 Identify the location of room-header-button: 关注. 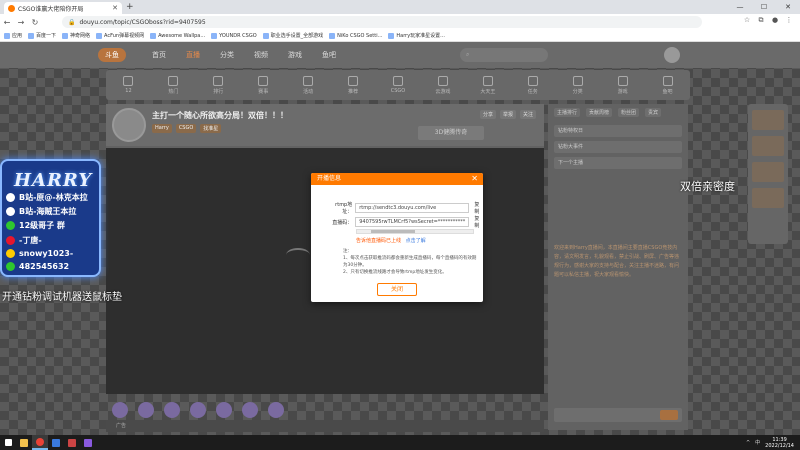
(527, 114).